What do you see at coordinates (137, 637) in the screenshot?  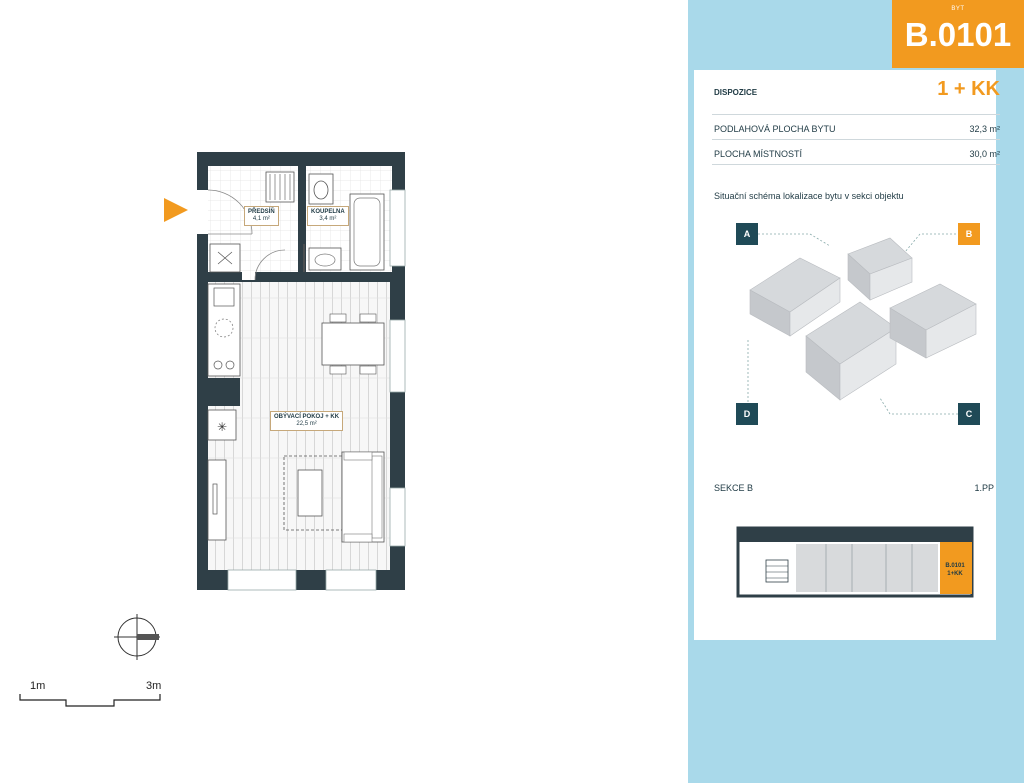 I see `north-compass-icon` at bounding box center [137, 637].